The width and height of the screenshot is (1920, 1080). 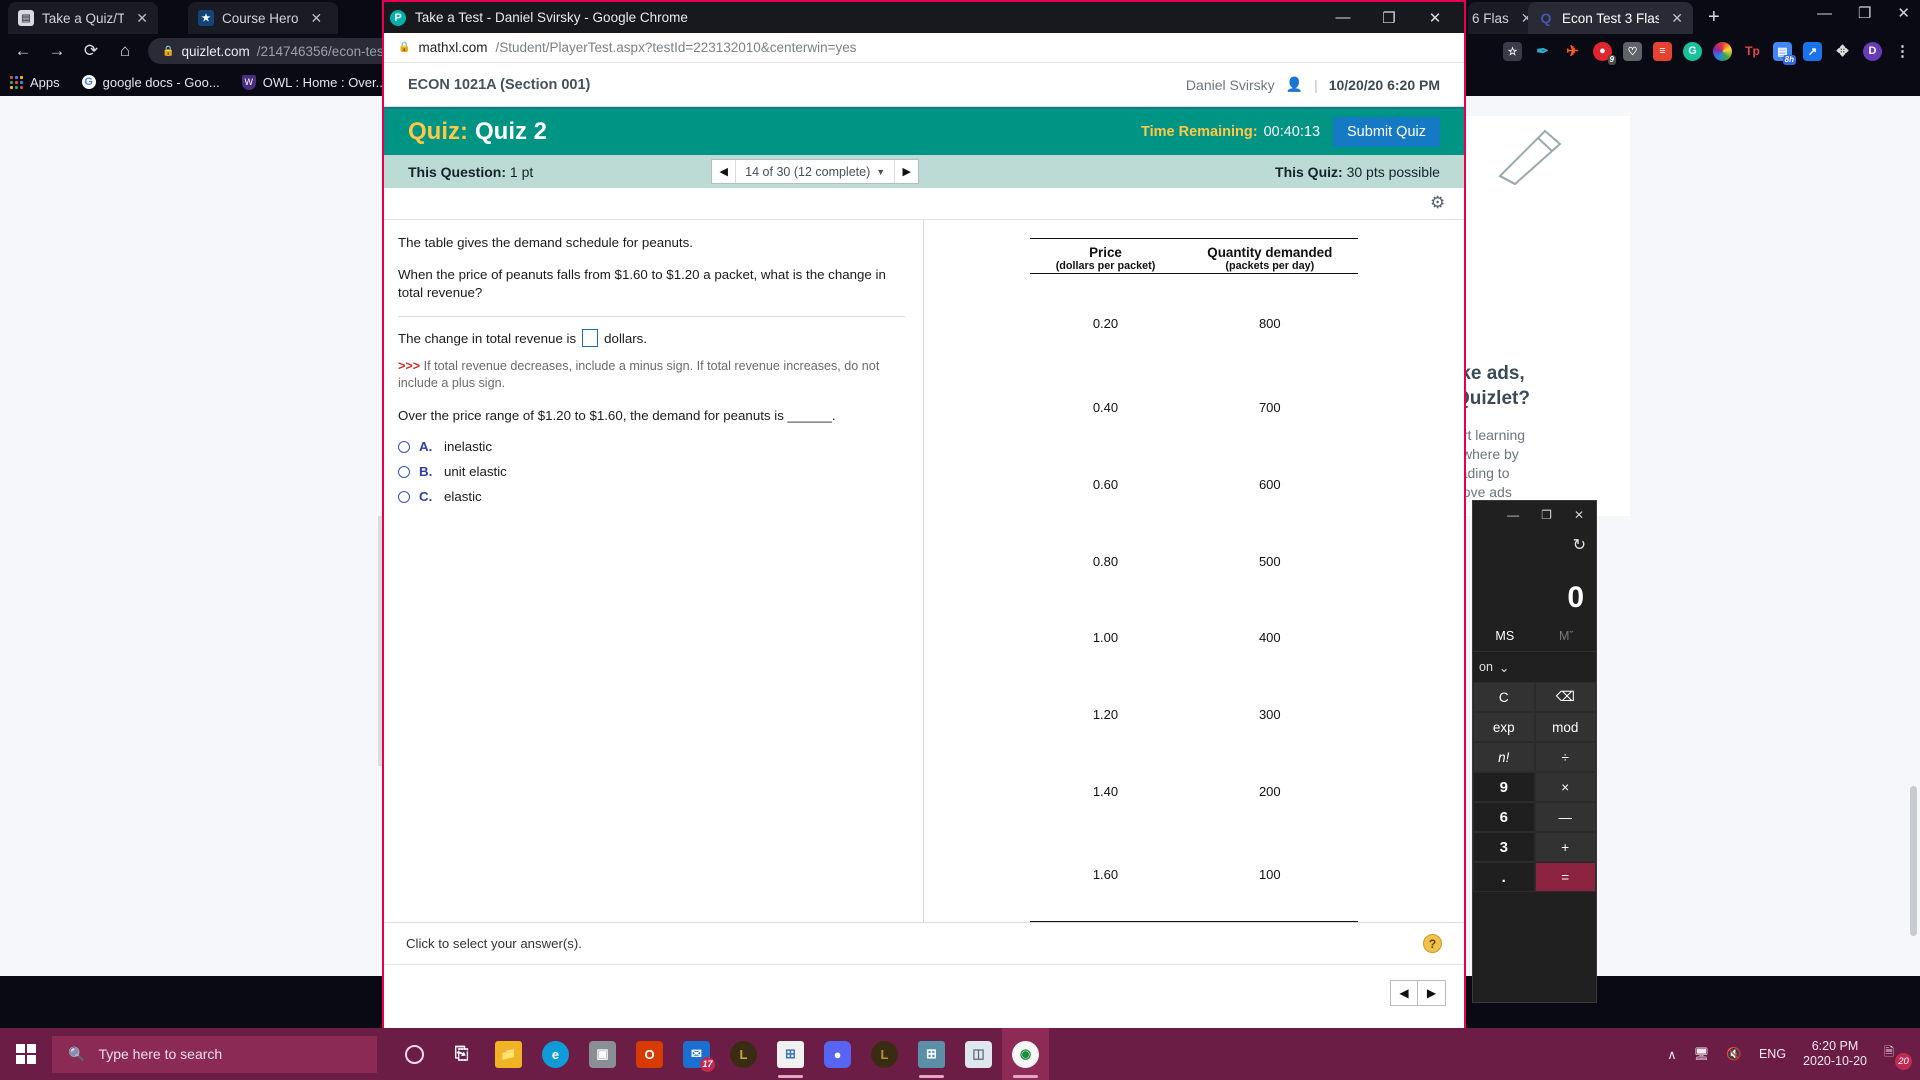 I want to click on history-icon: ↻, so click(x=1534, y=545).